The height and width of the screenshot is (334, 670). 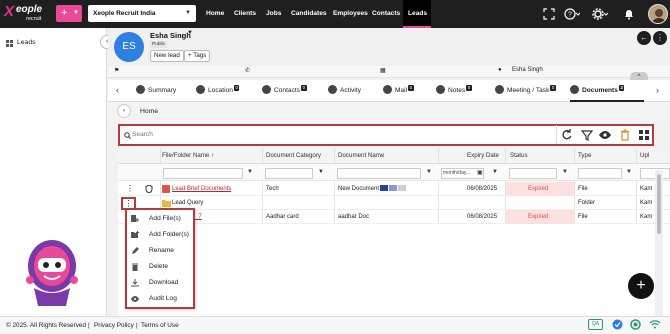 I want to click on filter-icon, so click(x=587, y=135).